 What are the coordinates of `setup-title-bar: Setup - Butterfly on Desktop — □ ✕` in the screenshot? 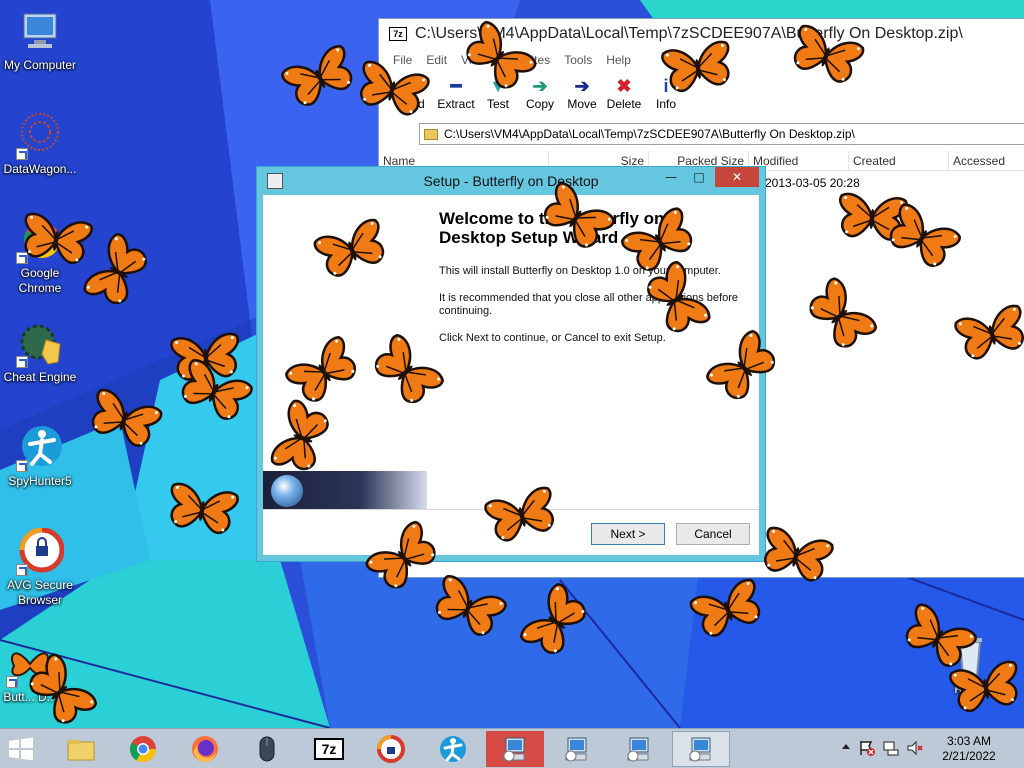 It's located at (511, 181).